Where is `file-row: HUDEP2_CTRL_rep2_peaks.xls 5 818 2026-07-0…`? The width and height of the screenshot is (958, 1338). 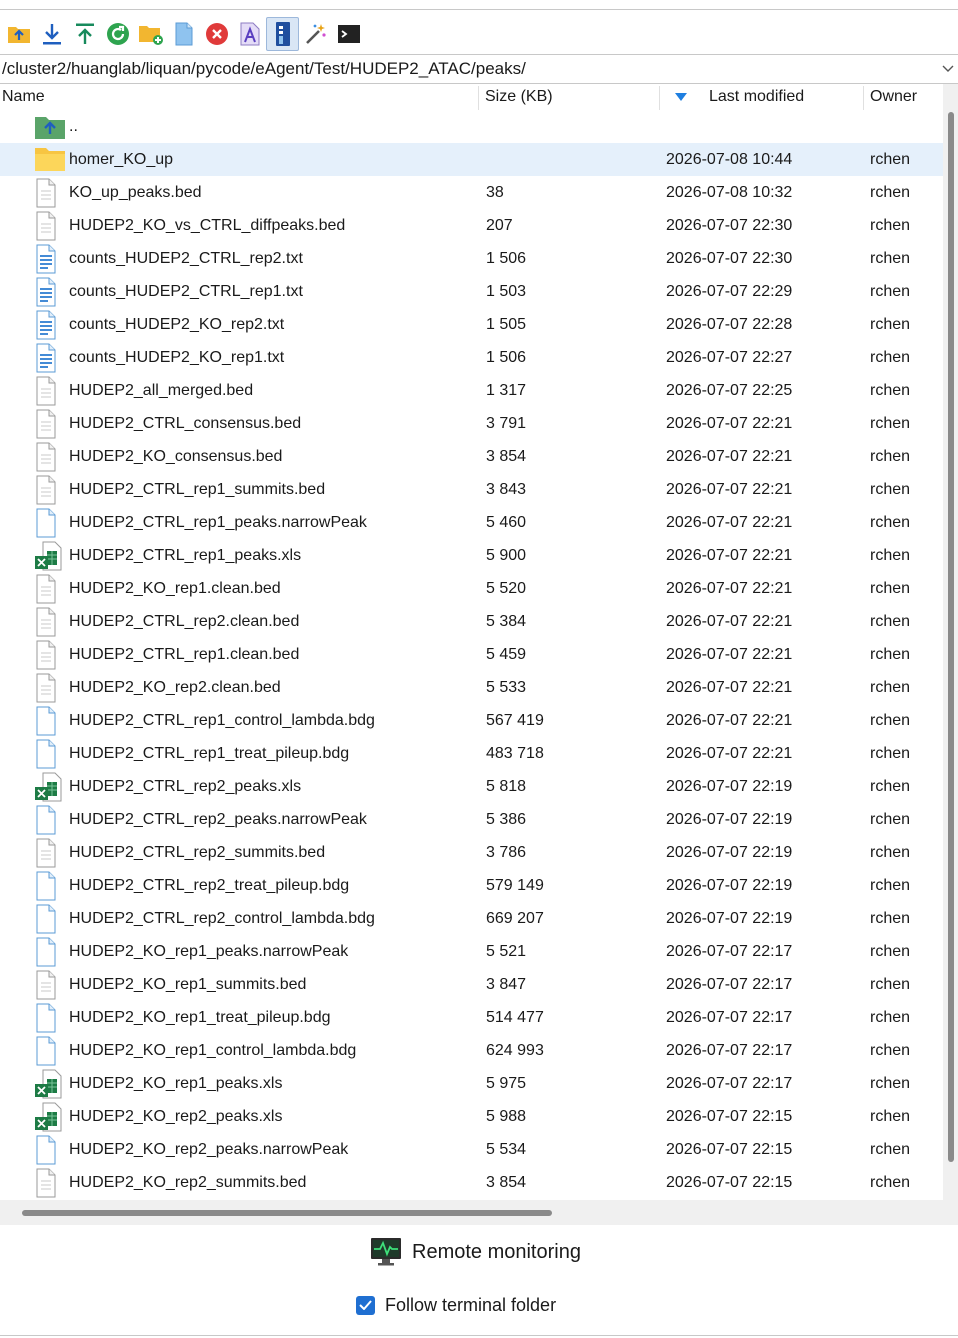
file-row: HUDEP2_CTRL_rep2_peaks.xls 5 818 2026-07-0… is located at coordinates (471, 786).